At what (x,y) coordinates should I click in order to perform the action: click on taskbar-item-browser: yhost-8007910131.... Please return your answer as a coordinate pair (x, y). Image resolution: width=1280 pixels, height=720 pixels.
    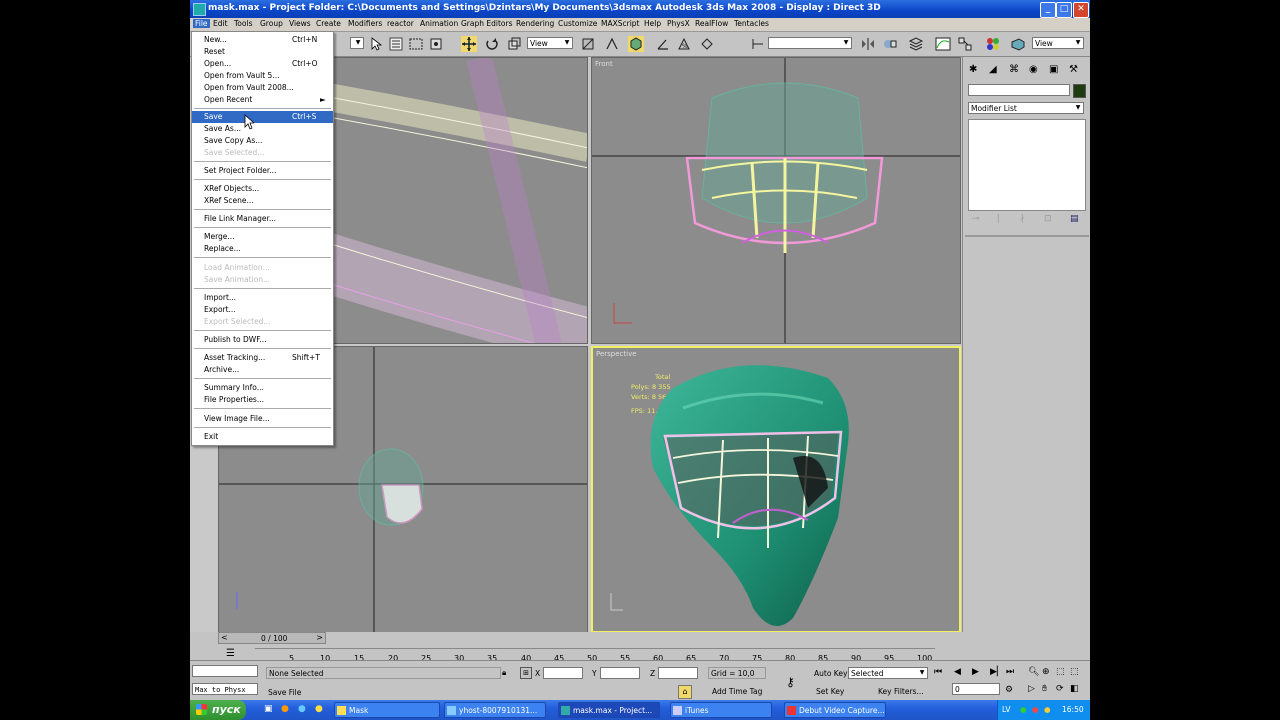
    Looking at the image, I should click on (495, 710).